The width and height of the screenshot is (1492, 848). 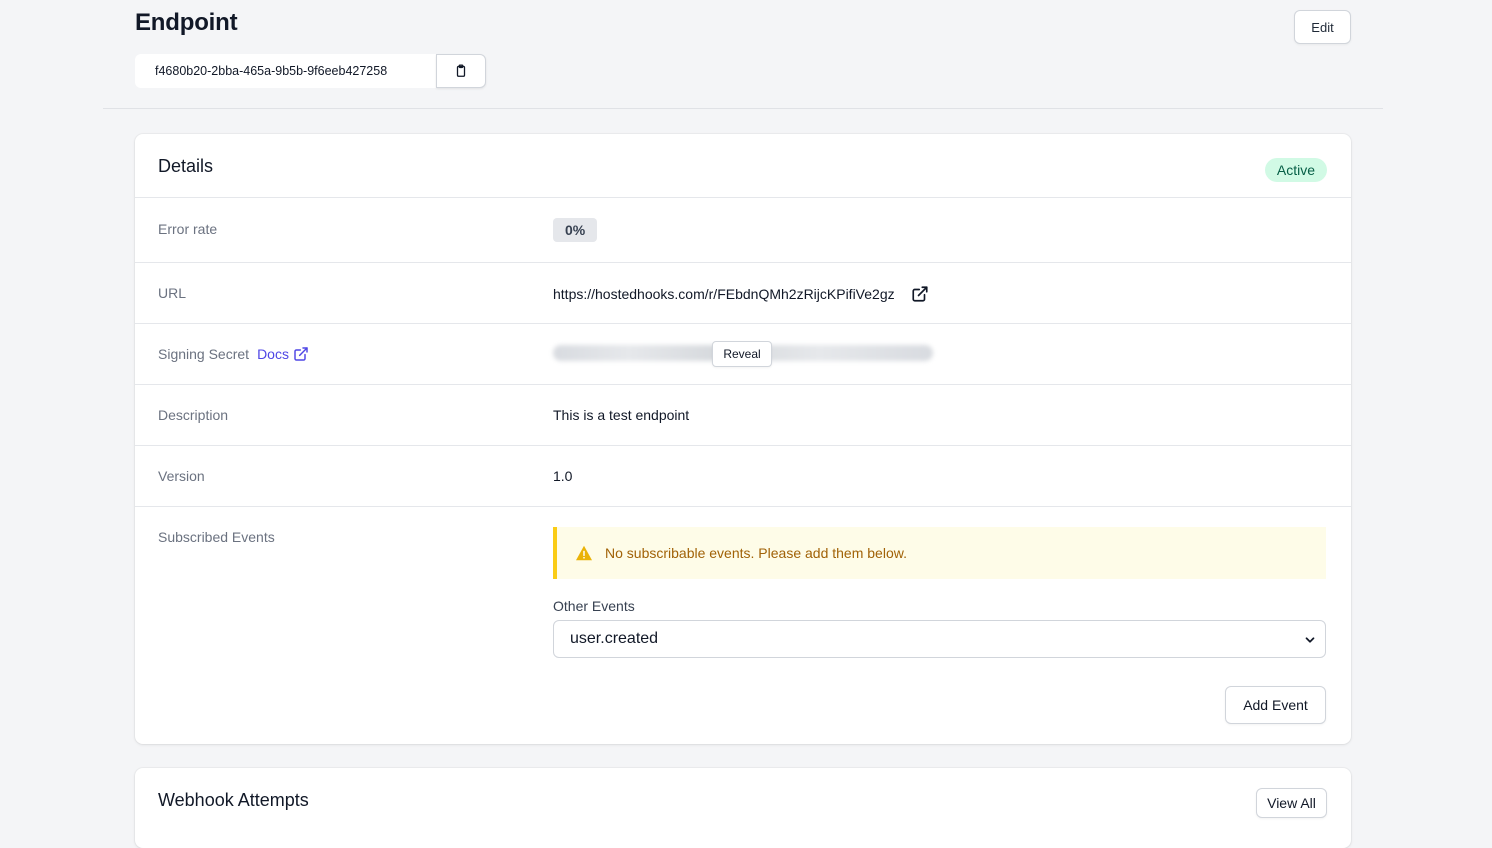 What do you see at coordinates (1310, 640) in the screenshot?
I see `chevron-down-icon` at bounding box center [1310, 640].